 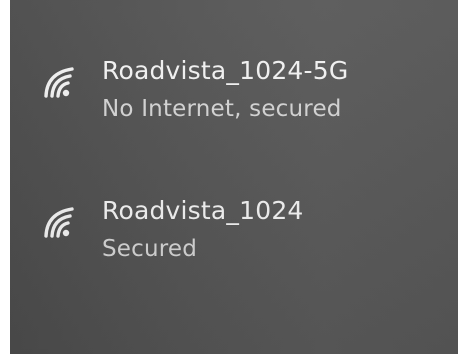 I want to click on network-status: No Internet, secured, so click(x=222, y=109).